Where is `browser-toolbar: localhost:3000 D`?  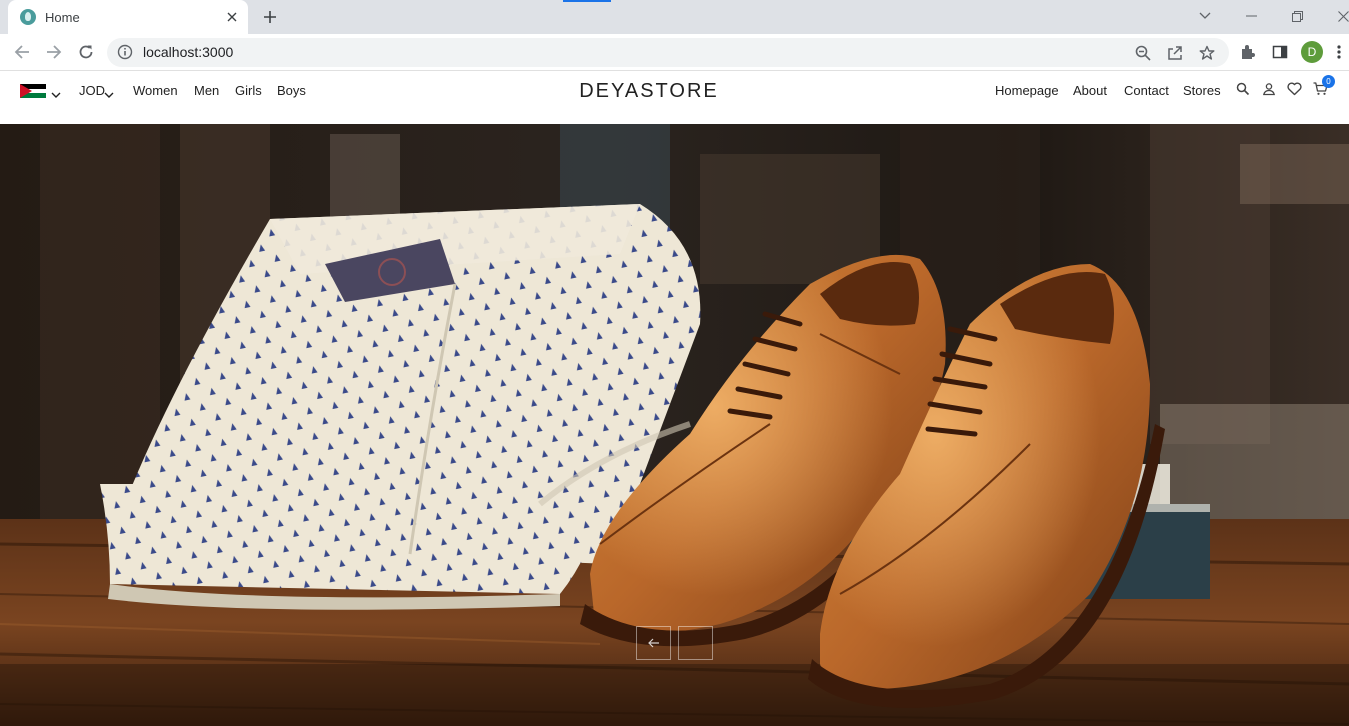 browser-toolbar: localhost:3000 D is located at coordinates (674, 52).